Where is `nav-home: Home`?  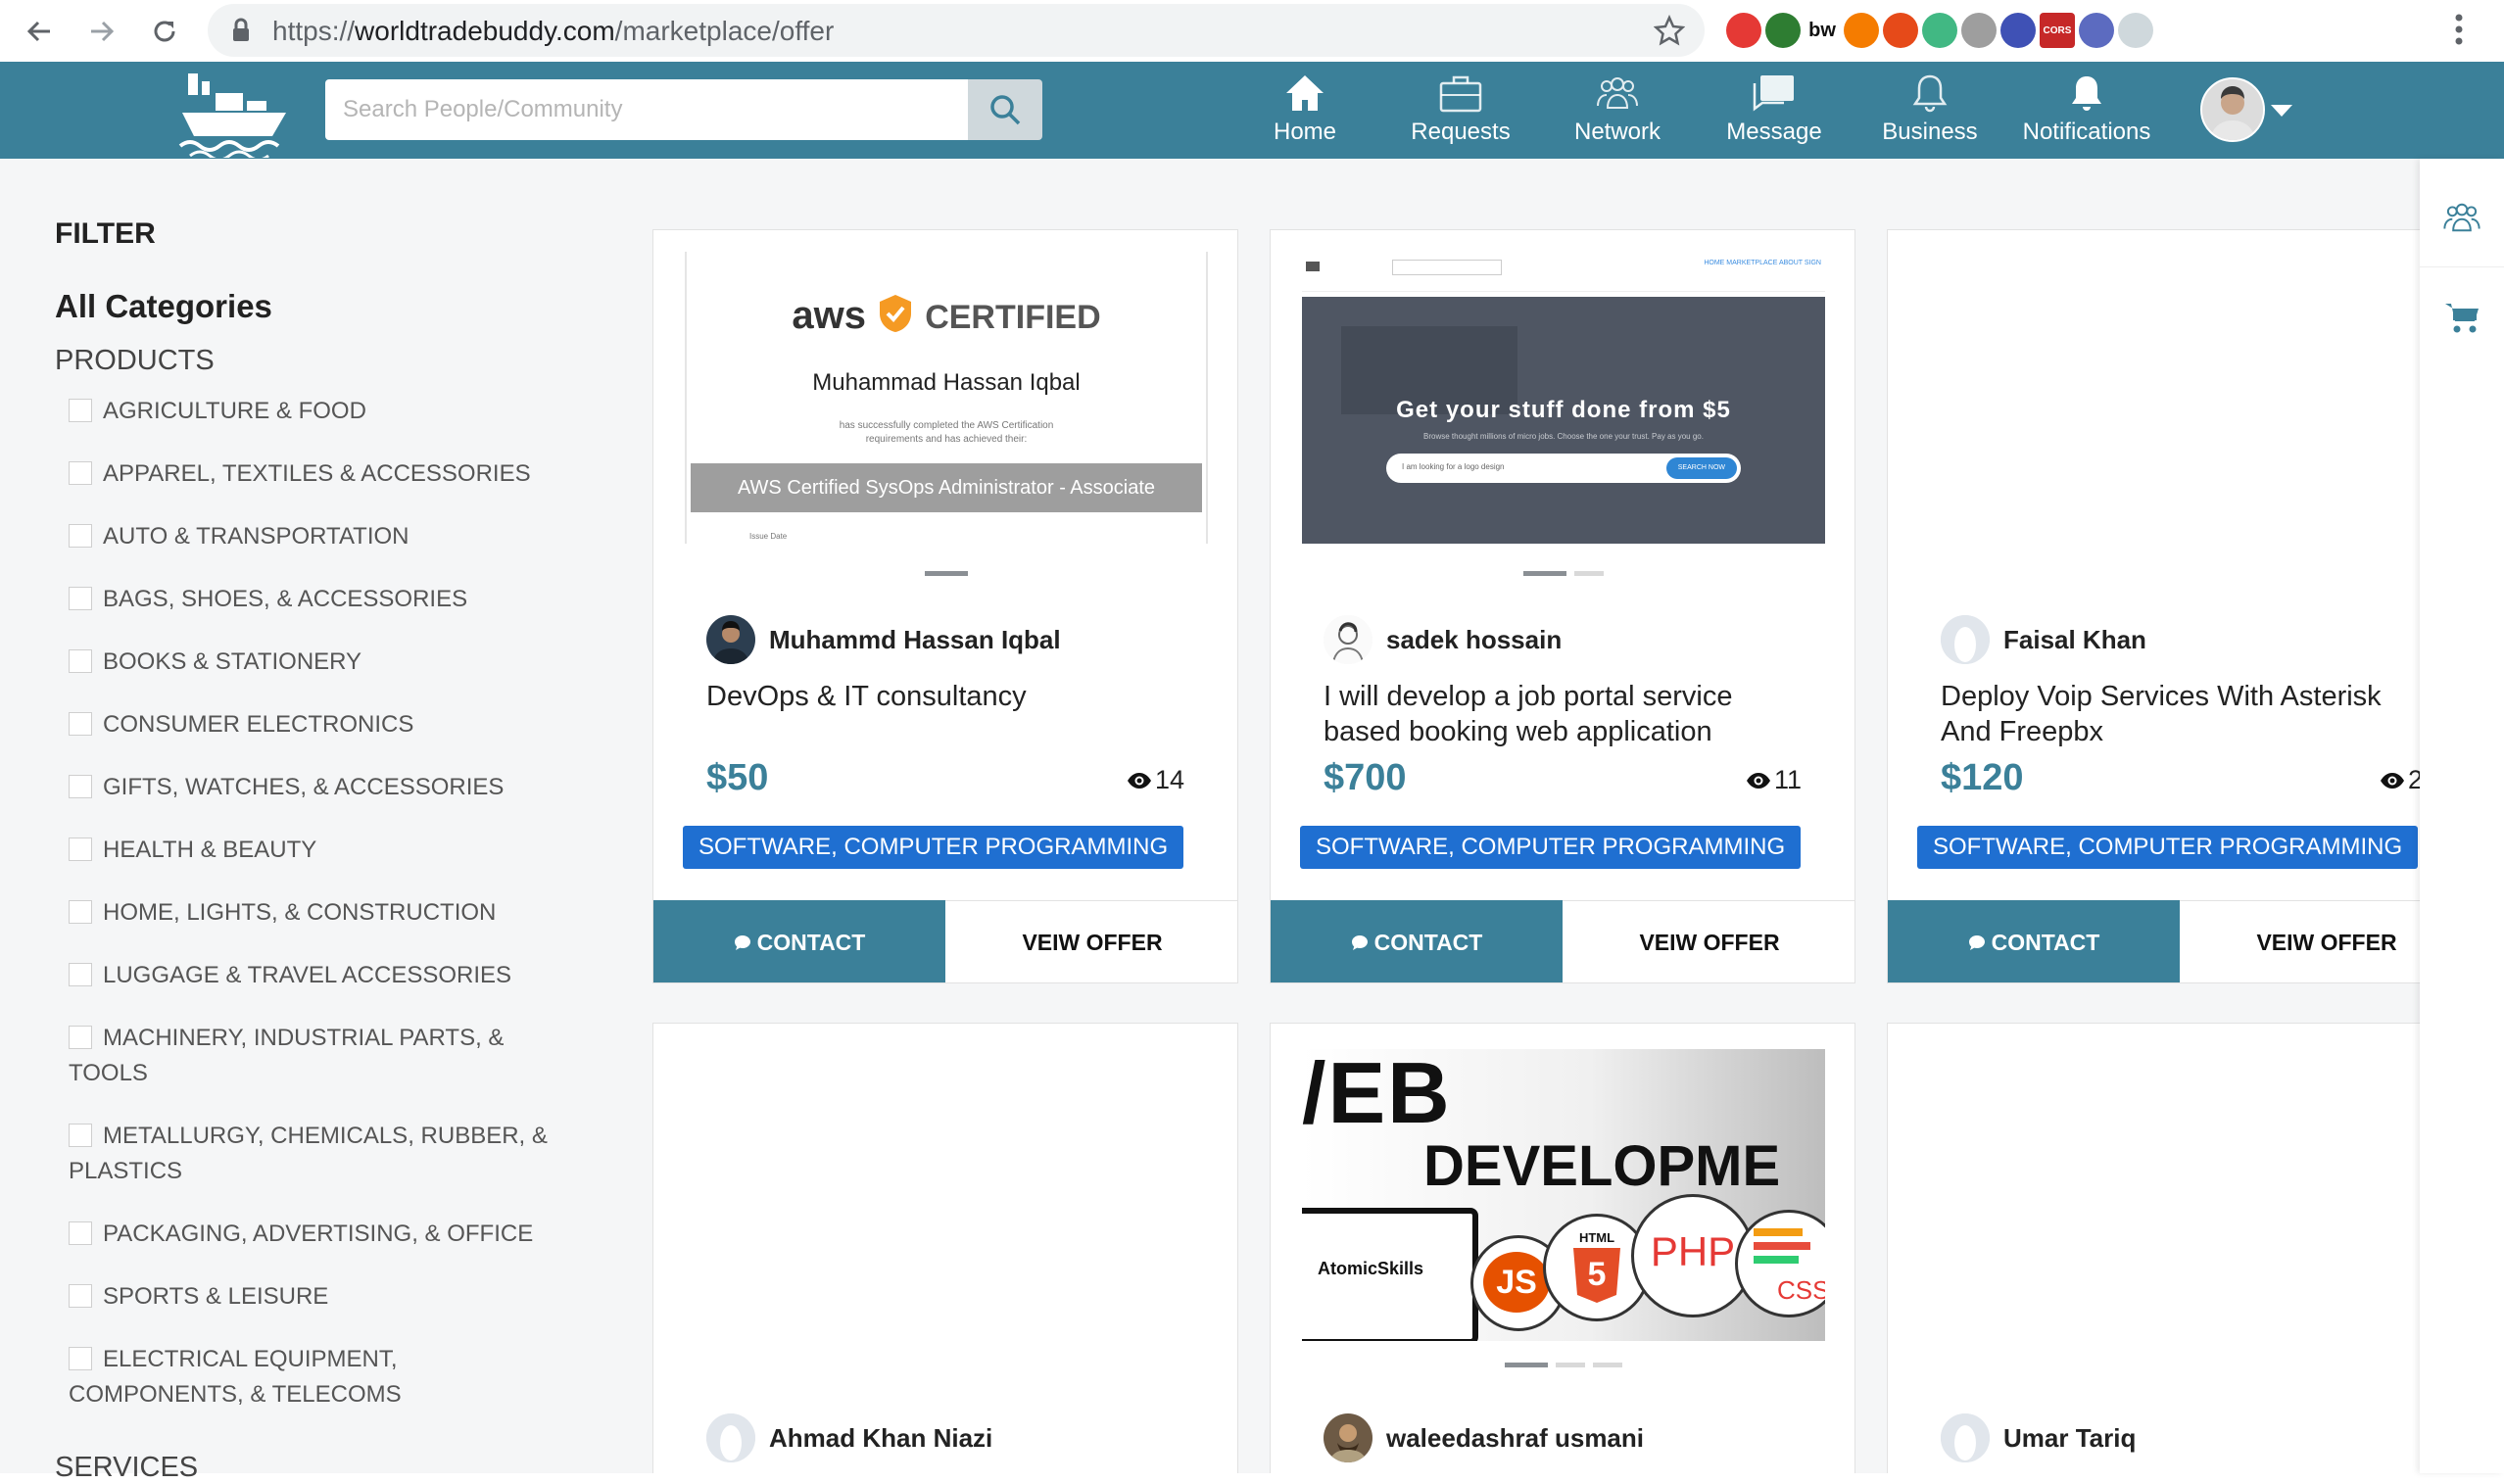
nav-home: Home is located at coordinates (1304, 113).